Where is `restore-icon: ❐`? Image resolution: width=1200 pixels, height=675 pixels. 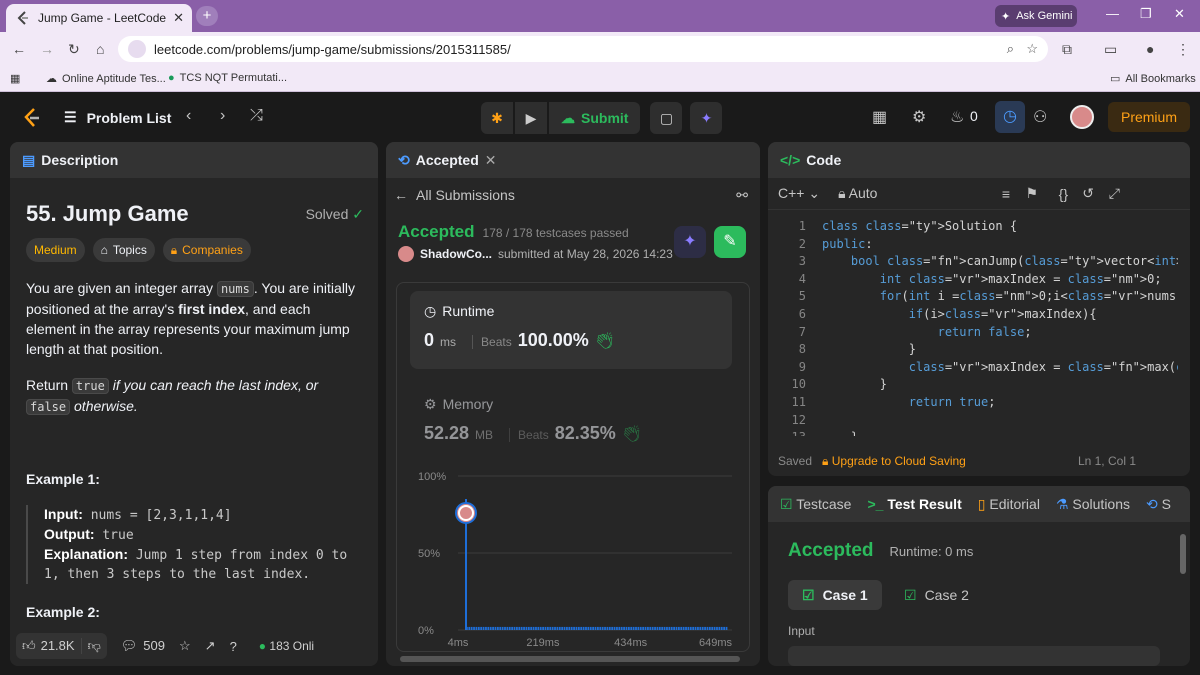 restore-icon: ❐ is located at coordinates (1146, 14).